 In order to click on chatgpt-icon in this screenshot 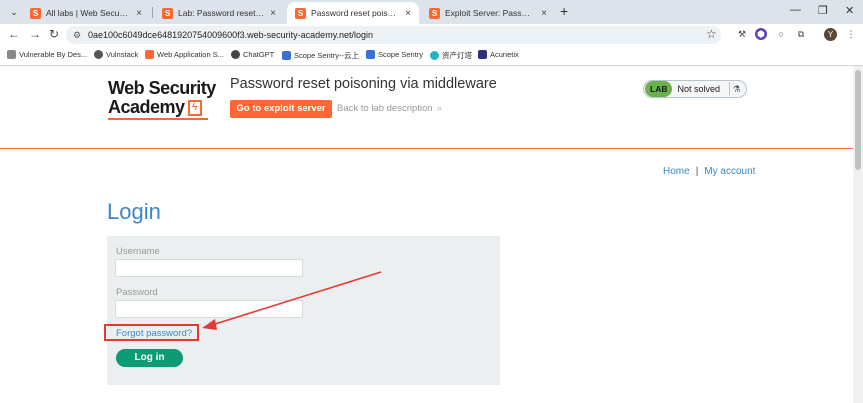, I will do `click(235, 54)`.